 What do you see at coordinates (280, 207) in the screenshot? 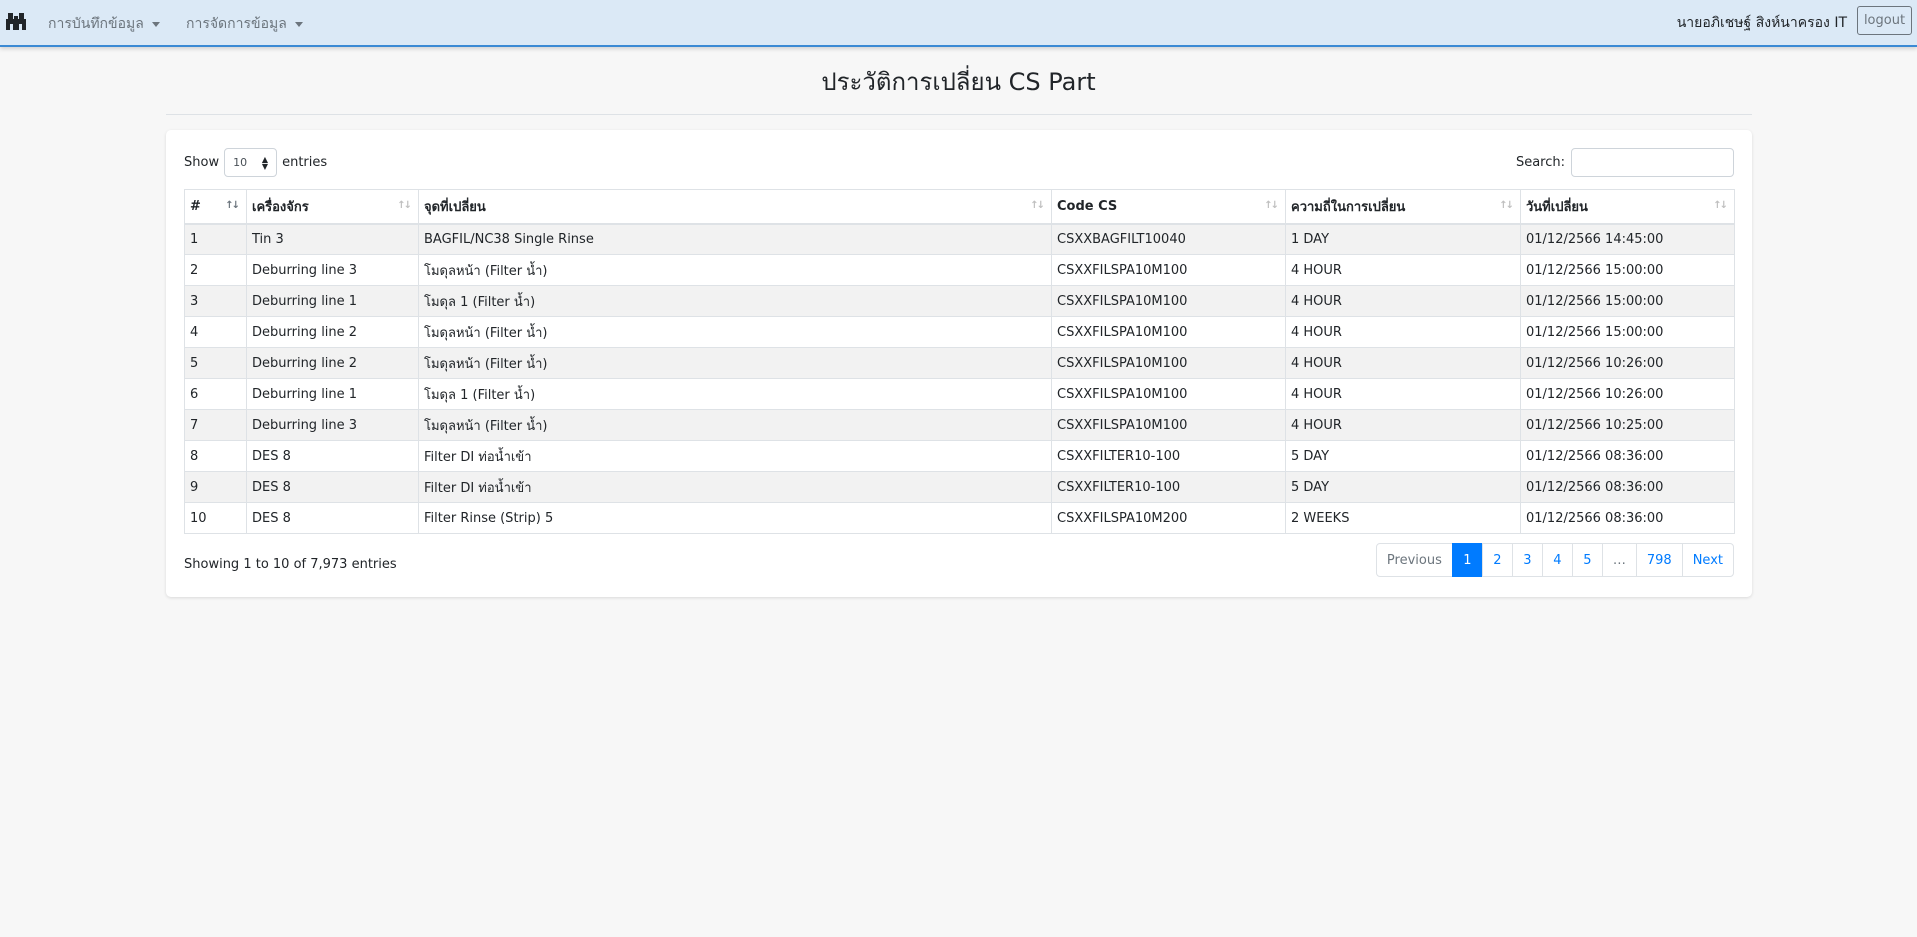
I see `column-header-label: เครื่องจักร` at bounding box center [280, 207].